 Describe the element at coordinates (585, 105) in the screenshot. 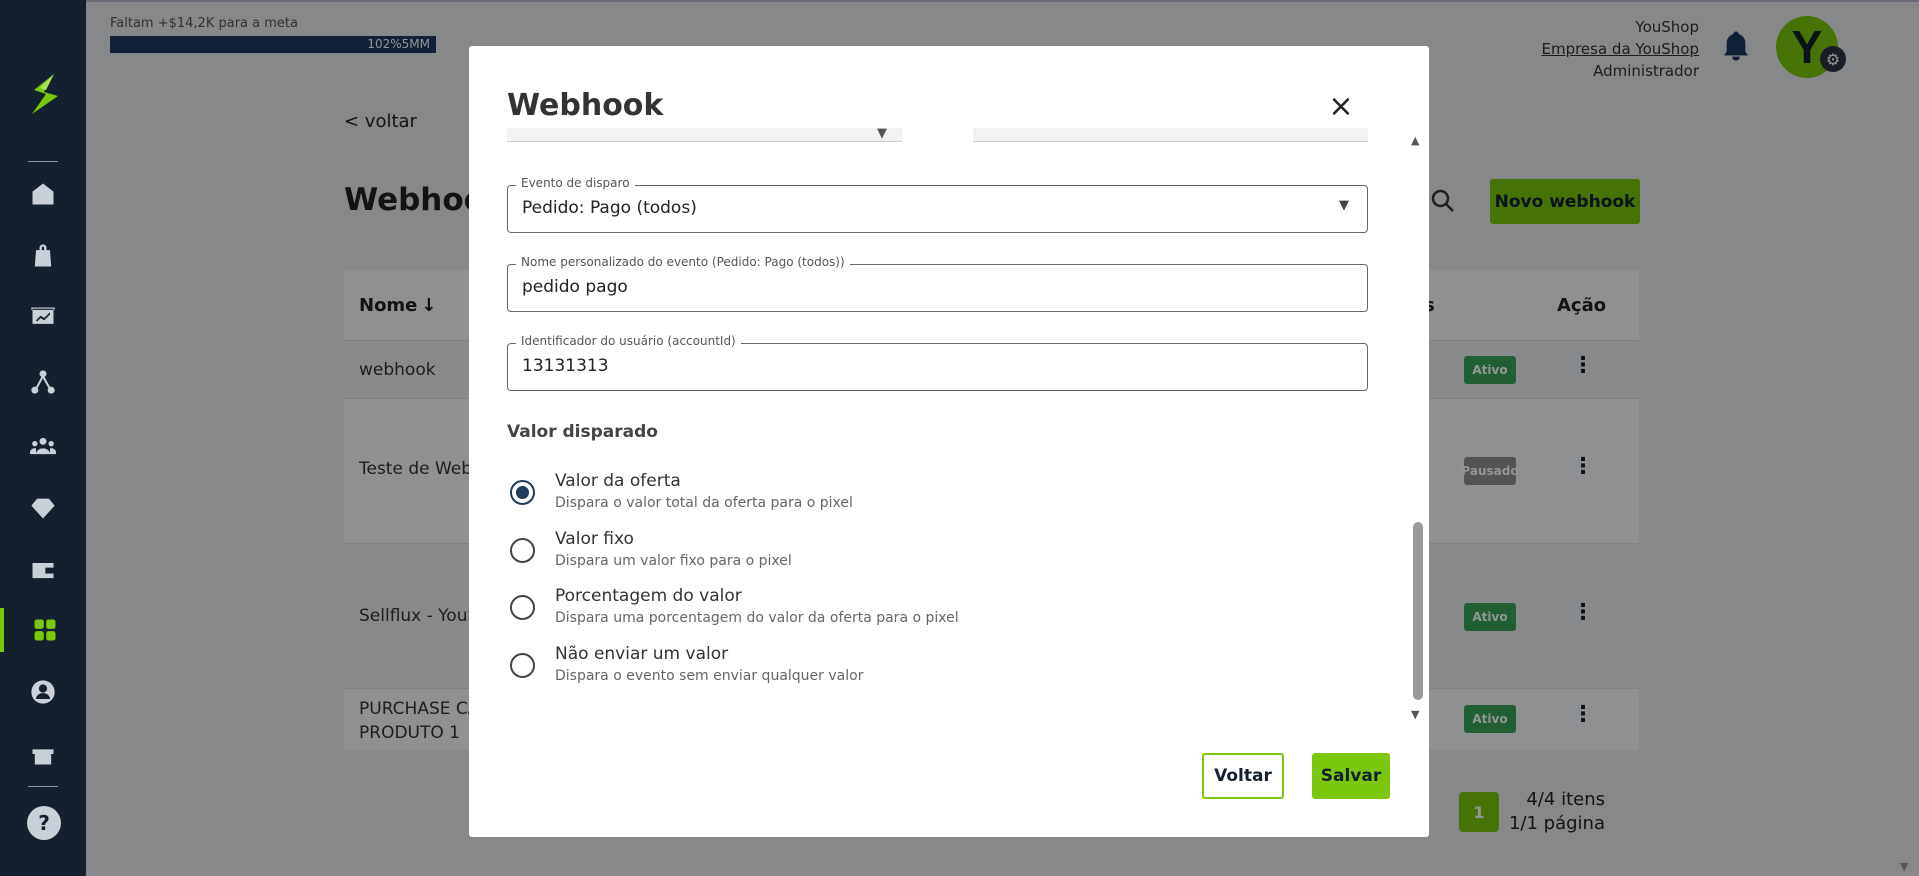

I see `modal-title: Webhook` at that location.